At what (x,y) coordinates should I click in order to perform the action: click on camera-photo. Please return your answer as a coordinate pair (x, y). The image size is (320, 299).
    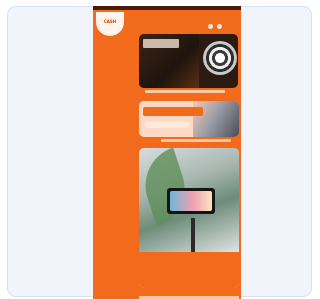
    Looking at the image, I should click on (189, 200).